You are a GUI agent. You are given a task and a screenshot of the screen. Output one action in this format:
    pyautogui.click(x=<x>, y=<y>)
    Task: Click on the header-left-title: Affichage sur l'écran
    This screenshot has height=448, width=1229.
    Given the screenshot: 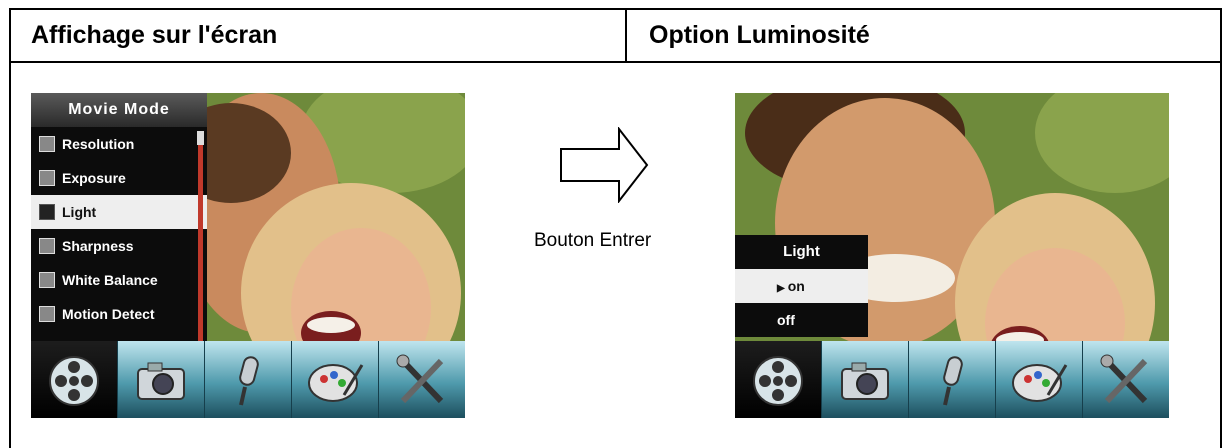 What is the action you would take?
    pyautogui.click(x=154, y=35)
    